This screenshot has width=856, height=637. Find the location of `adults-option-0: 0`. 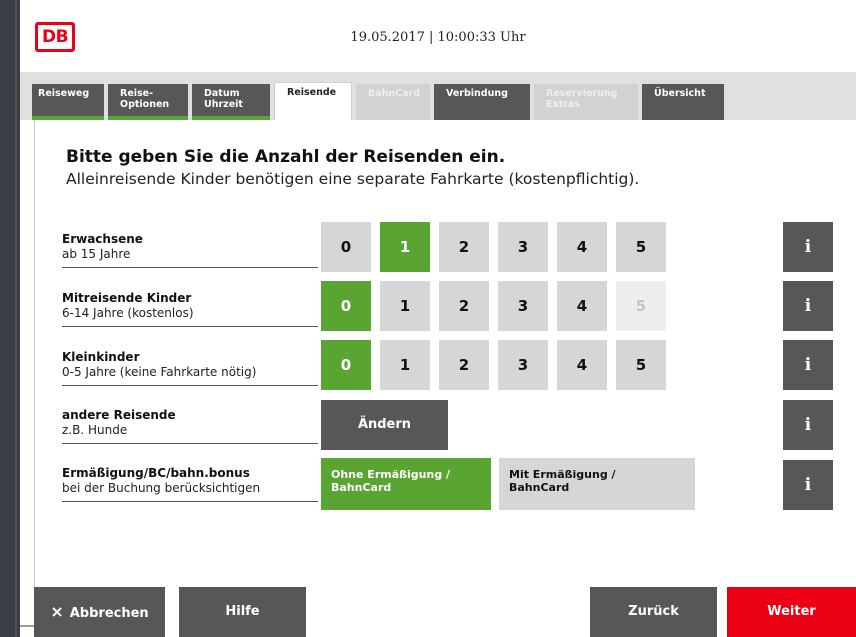

adults-option-0: 0 is located at coordinates (346, 247).